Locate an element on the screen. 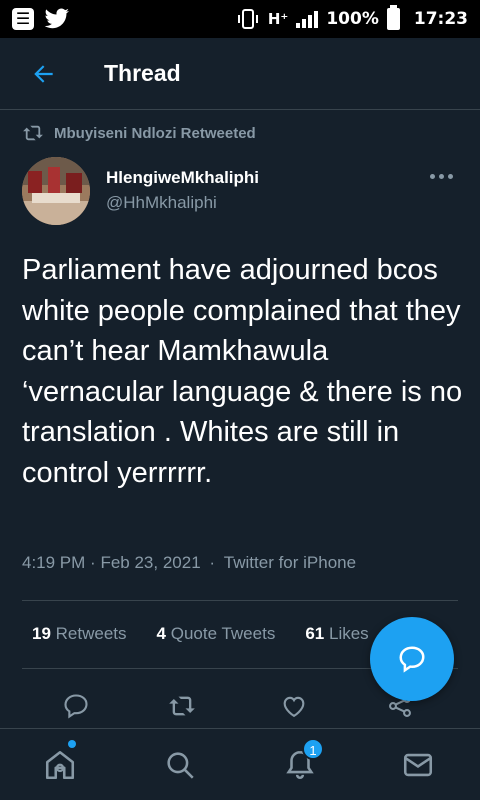 The image size is (480, 800). like-button is located at coordinates (294, 706).